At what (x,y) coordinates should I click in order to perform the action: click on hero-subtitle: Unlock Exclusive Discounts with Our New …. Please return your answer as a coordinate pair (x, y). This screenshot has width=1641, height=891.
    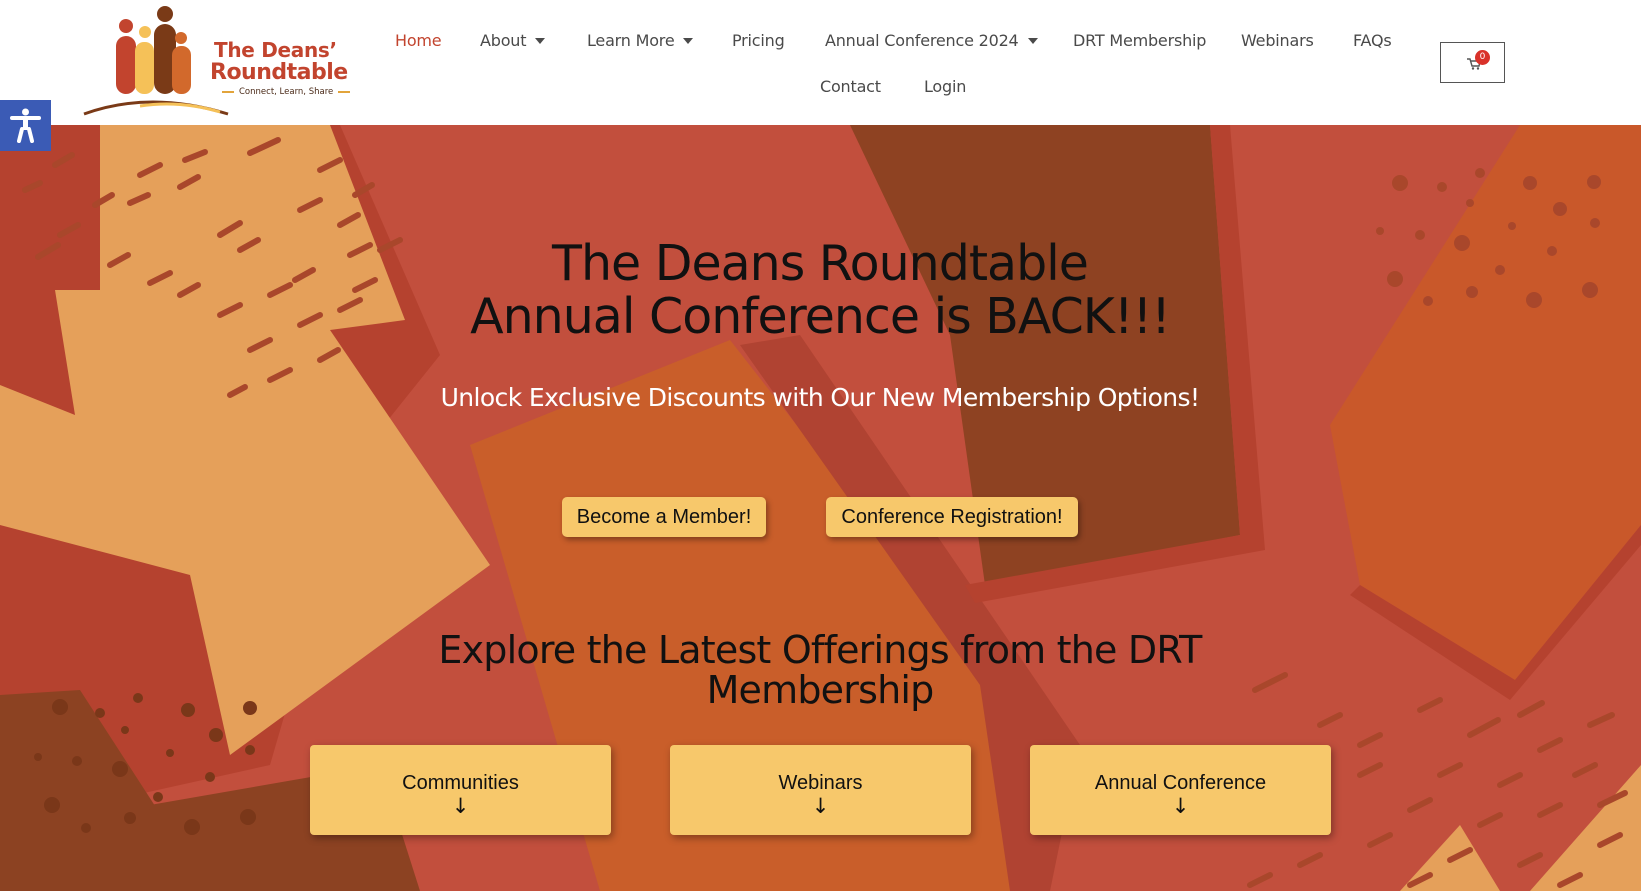
    Looking at the image, I should click on (820, 397).